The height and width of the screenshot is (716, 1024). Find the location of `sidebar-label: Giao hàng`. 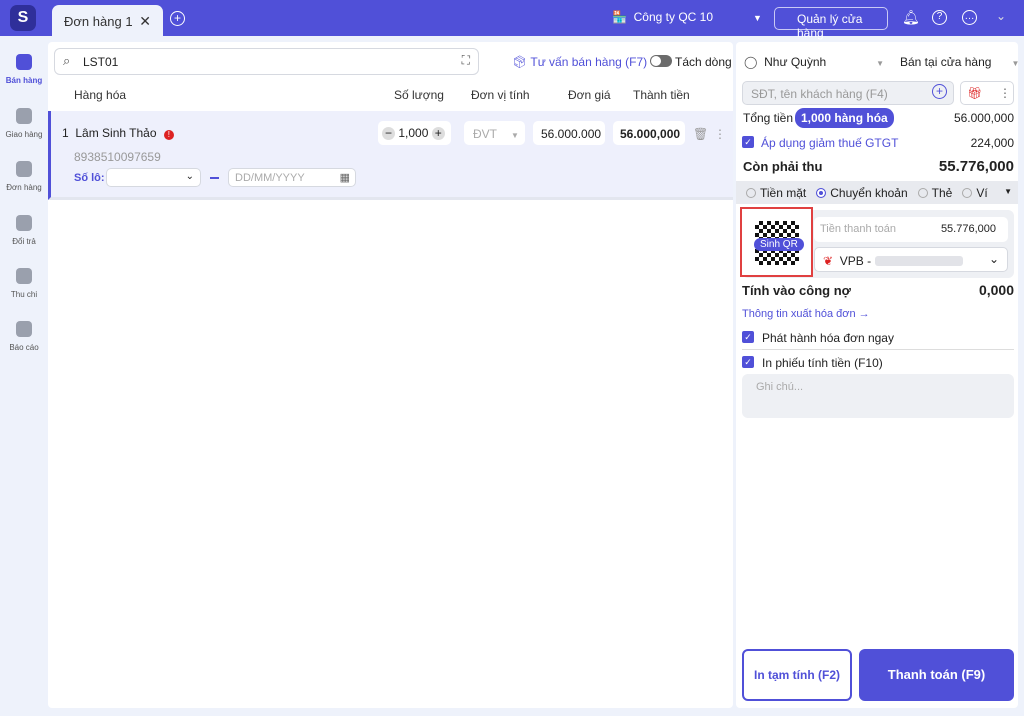

sidebar-label: Giao hàng is located at coordinates (24, 134).